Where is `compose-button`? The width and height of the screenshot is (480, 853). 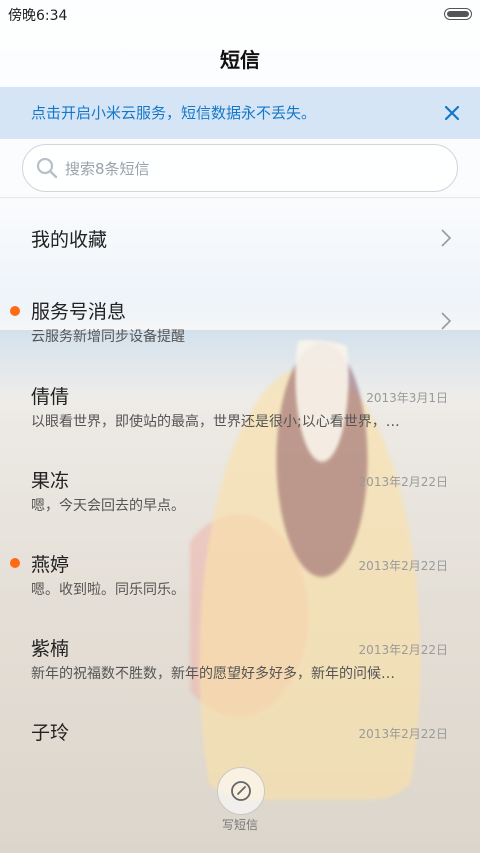 compose-button is located at coordinates (241, 791).